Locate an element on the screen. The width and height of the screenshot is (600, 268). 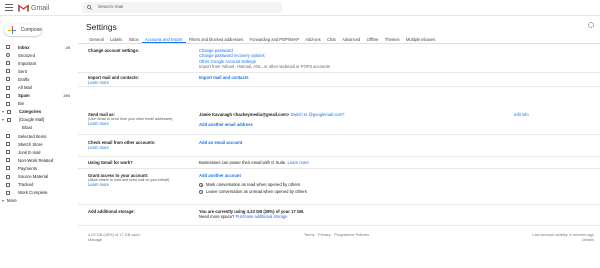
row-value: Import mail and contacts is located at coordinates (394, 77).